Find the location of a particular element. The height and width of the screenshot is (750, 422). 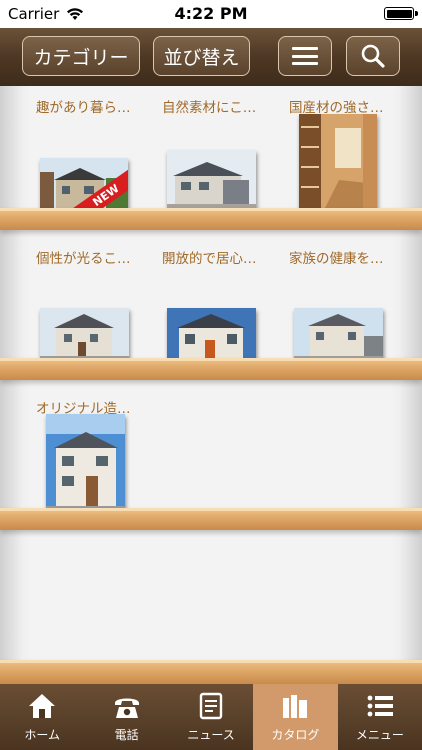

status-bar: Carrier 4:22 PM is located at coordinates (211, 14).